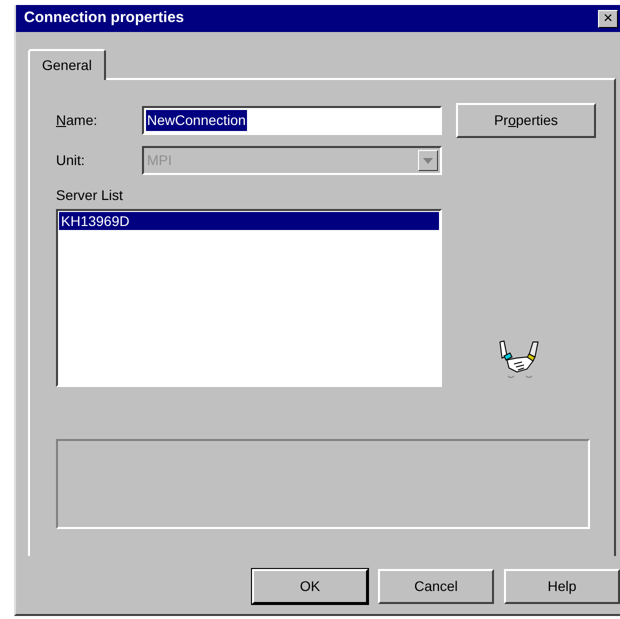  Describe the element at coordinates (526, 120) in the screenshot. I see `properties-button: Properties` at that location.